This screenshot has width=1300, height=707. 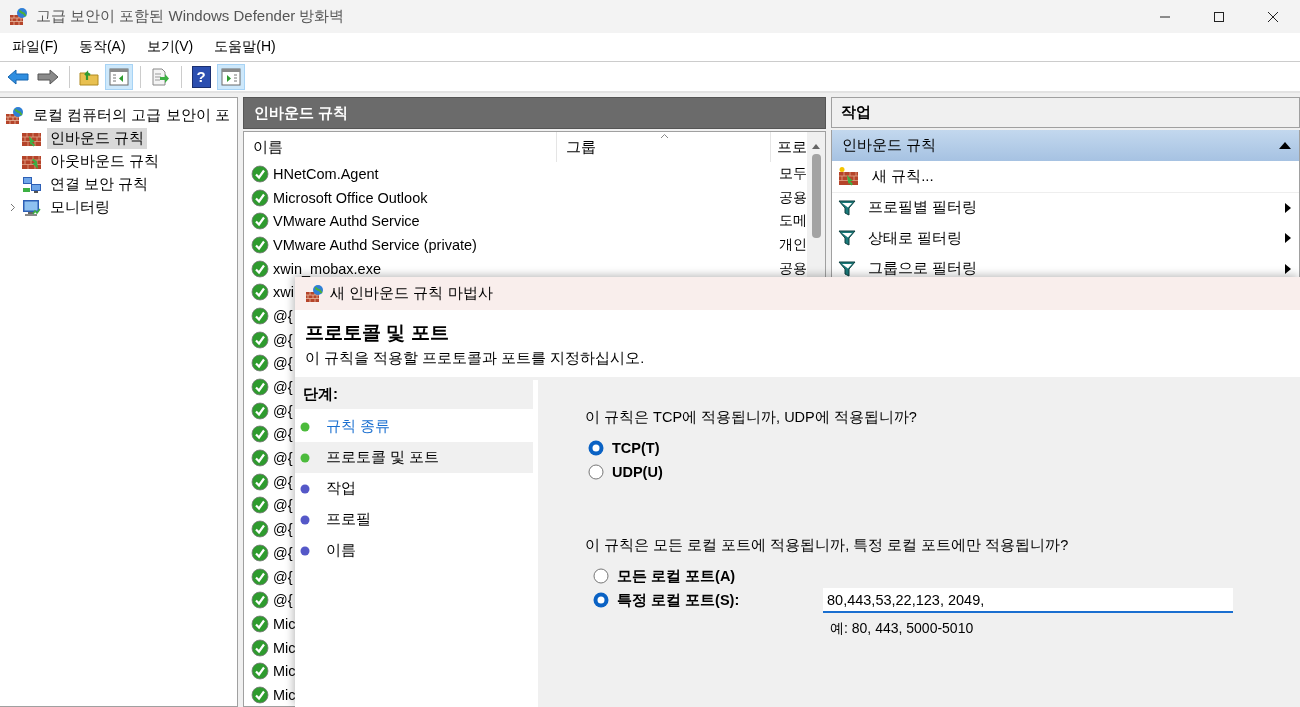 I want to click on column-header: 프로, so click(x=789, y=147).